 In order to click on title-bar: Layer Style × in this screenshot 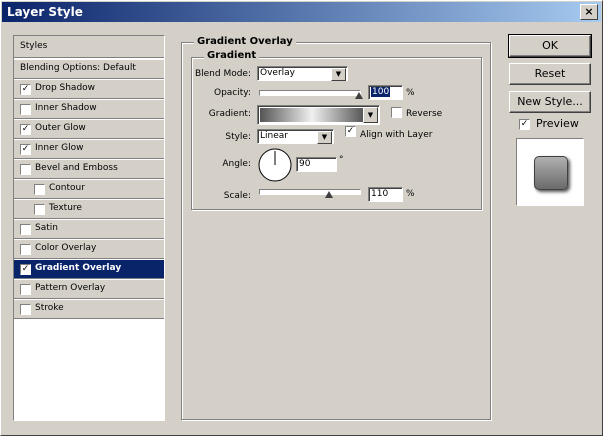, I will do `click(301, 12)`.